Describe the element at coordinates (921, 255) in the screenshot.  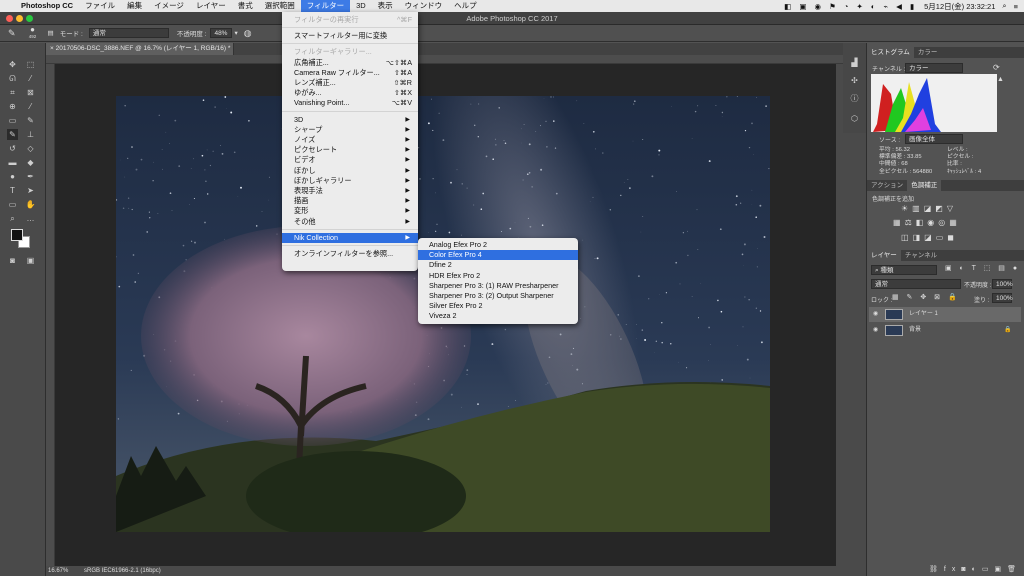
I see `tab-channels: チャンネル` at that location.